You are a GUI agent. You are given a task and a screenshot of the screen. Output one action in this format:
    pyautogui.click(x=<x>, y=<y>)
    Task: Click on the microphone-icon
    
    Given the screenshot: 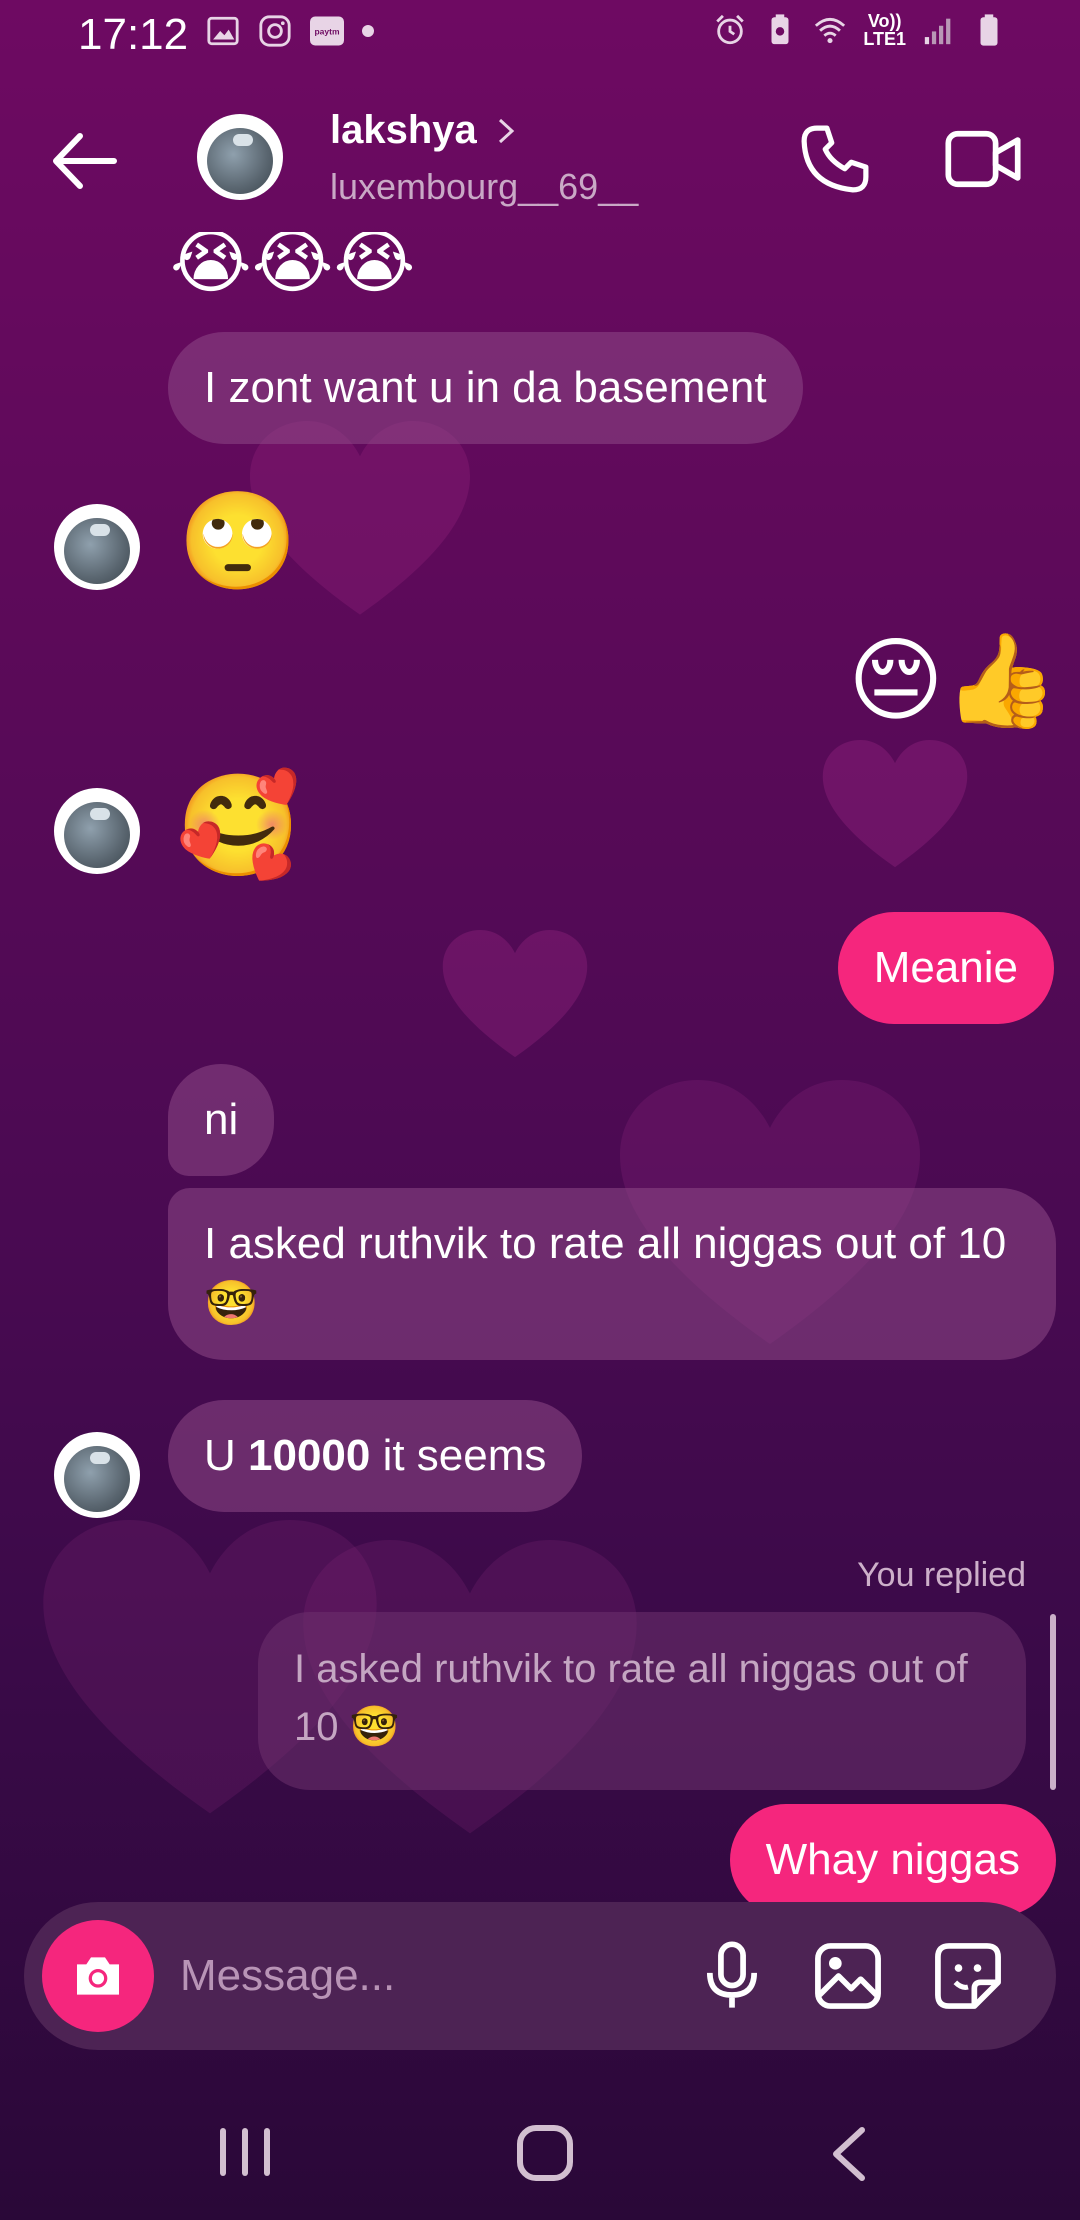 What is the action you would take?
    pyautogui.click(x=732, y=1976)
    